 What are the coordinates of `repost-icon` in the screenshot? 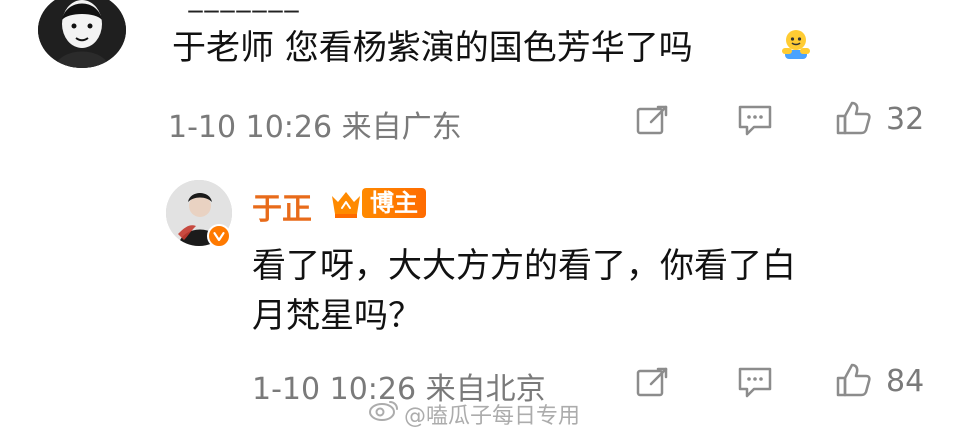 It's located at (652, 120).